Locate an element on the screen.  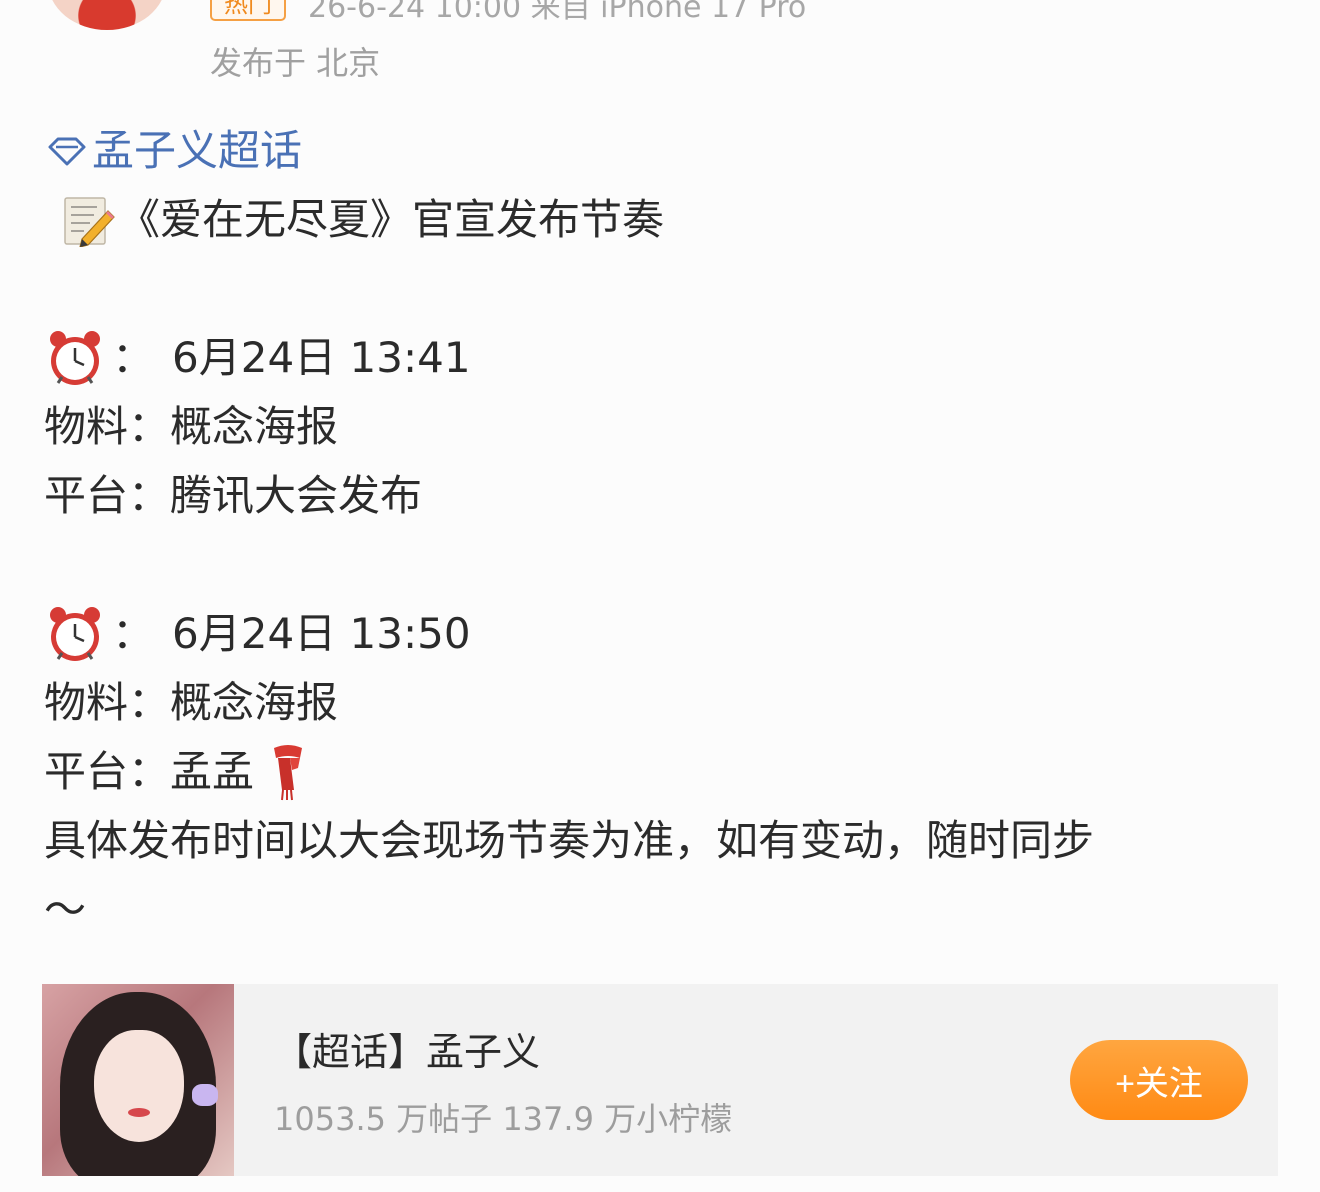
schedule-1-time: ： 6月24日 13:41 is located at coordinates (664, 357).